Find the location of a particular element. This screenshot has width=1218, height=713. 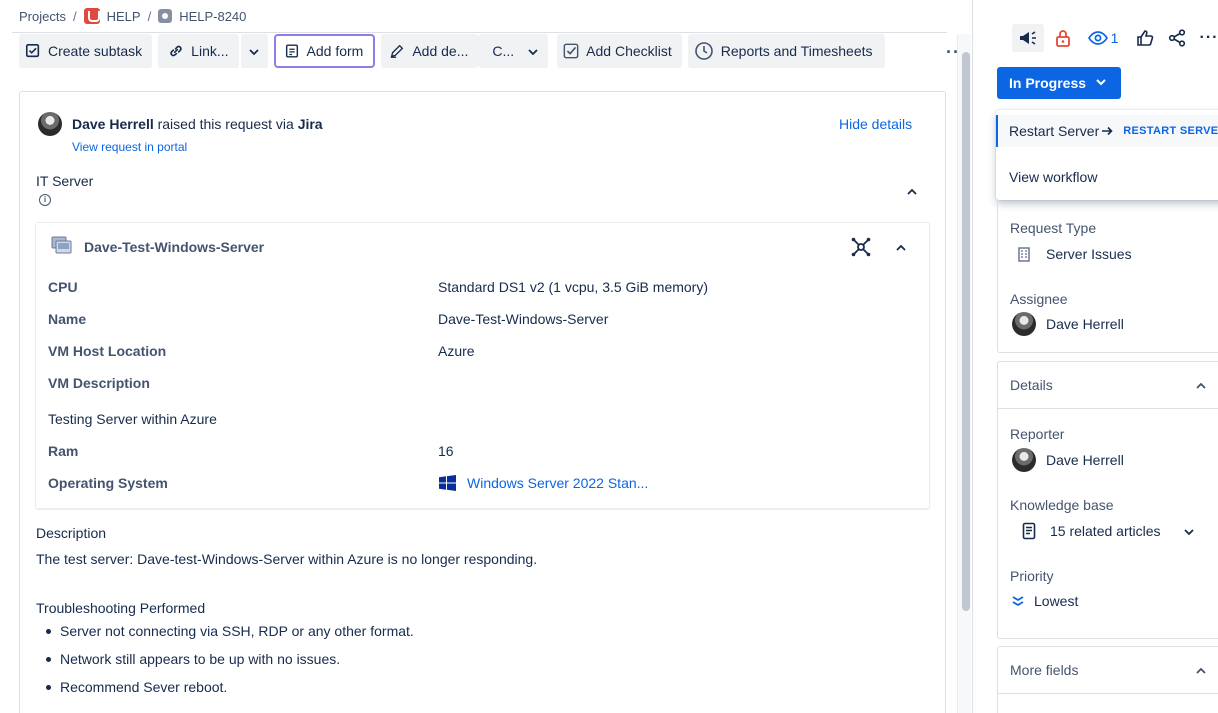

troubleshooting-heading: Troubleshooting Performed is located at coordinates (121, 608).